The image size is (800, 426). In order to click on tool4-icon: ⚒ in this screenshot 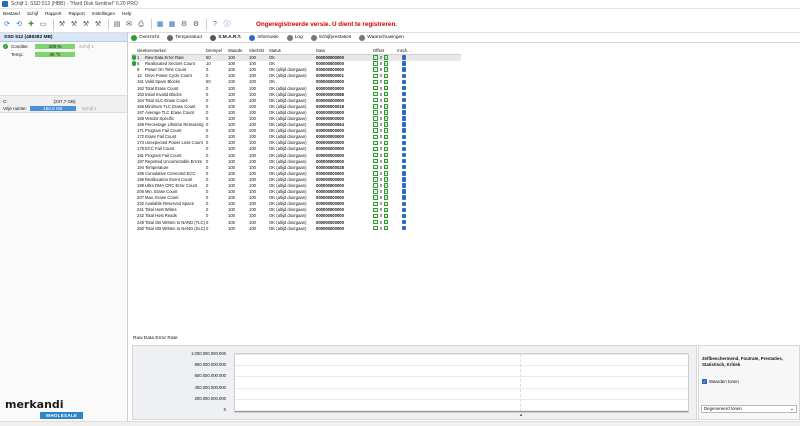, I will do `click(98, 25)`.